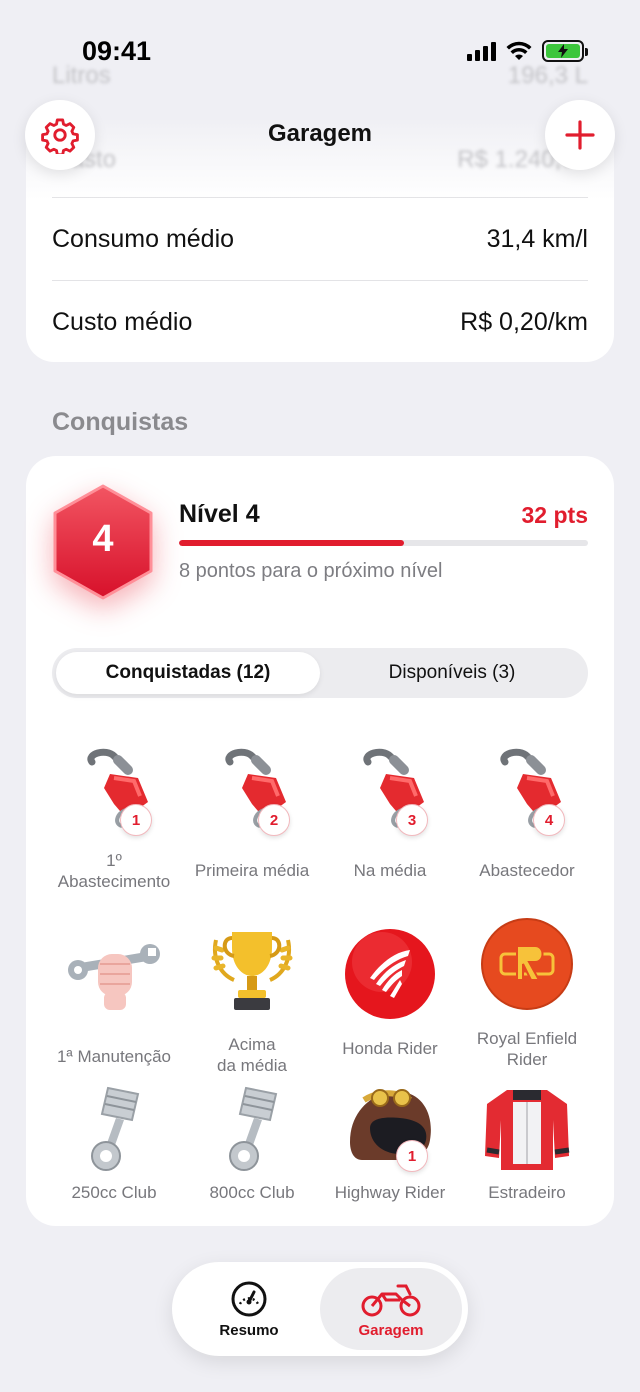 The height and width of the screenshot is (1392, 640). Describe the element at coordinates (391, 1300) in the screenshot. I see `motorcycle-icon` at that location.